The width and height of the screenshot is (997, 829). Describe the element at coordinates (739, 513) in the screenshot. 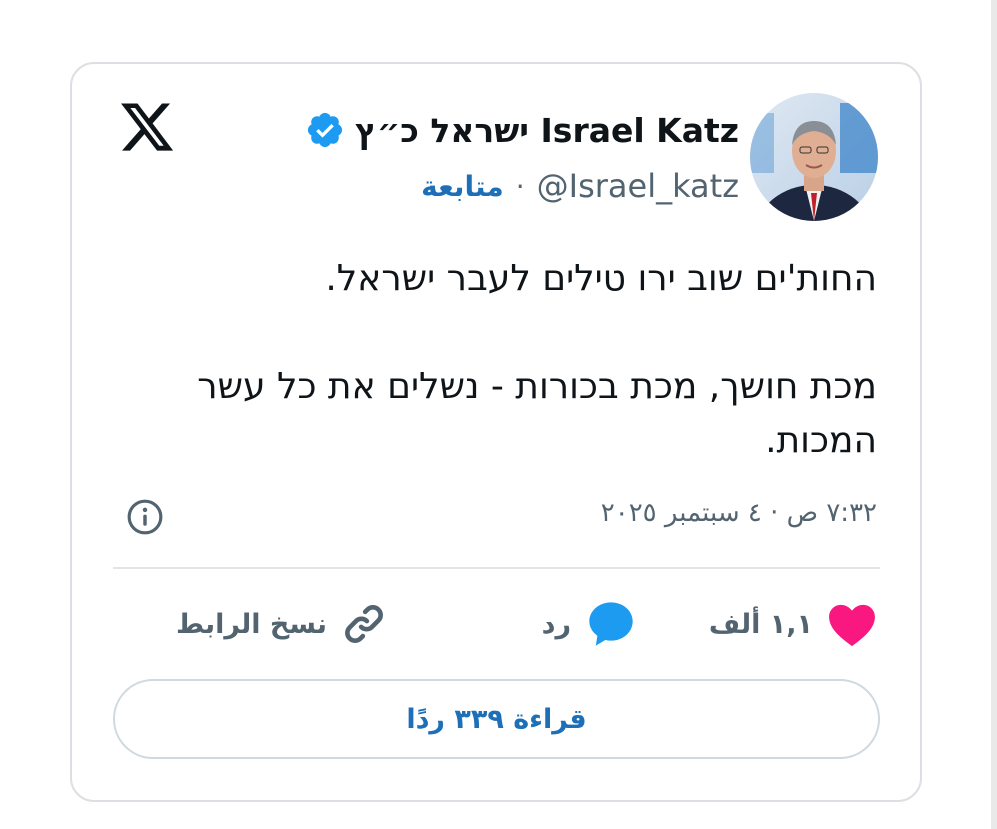

I see `tweet-timestamp: ٧:٣٢ ص · ٤ سبتمبر ٢٠٢٥` at that location.